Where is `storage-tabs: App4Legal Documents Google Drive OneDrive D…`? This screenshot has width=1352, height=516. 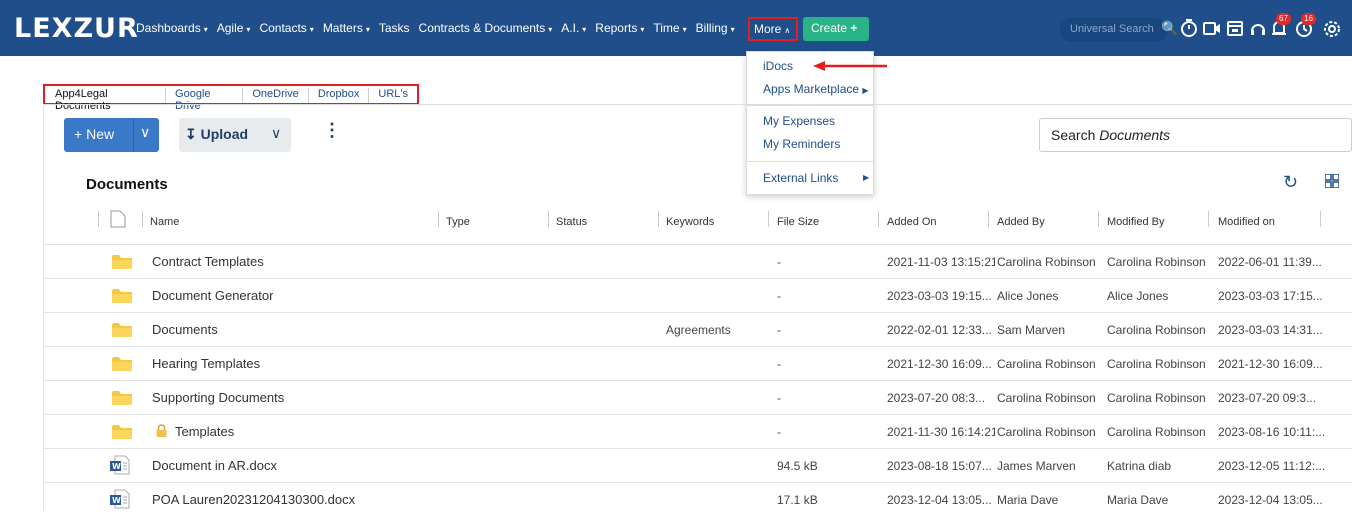
storage-tabs: App4Legal Documents Google Drive OneDrive D… is located at coordinates (231, 98).